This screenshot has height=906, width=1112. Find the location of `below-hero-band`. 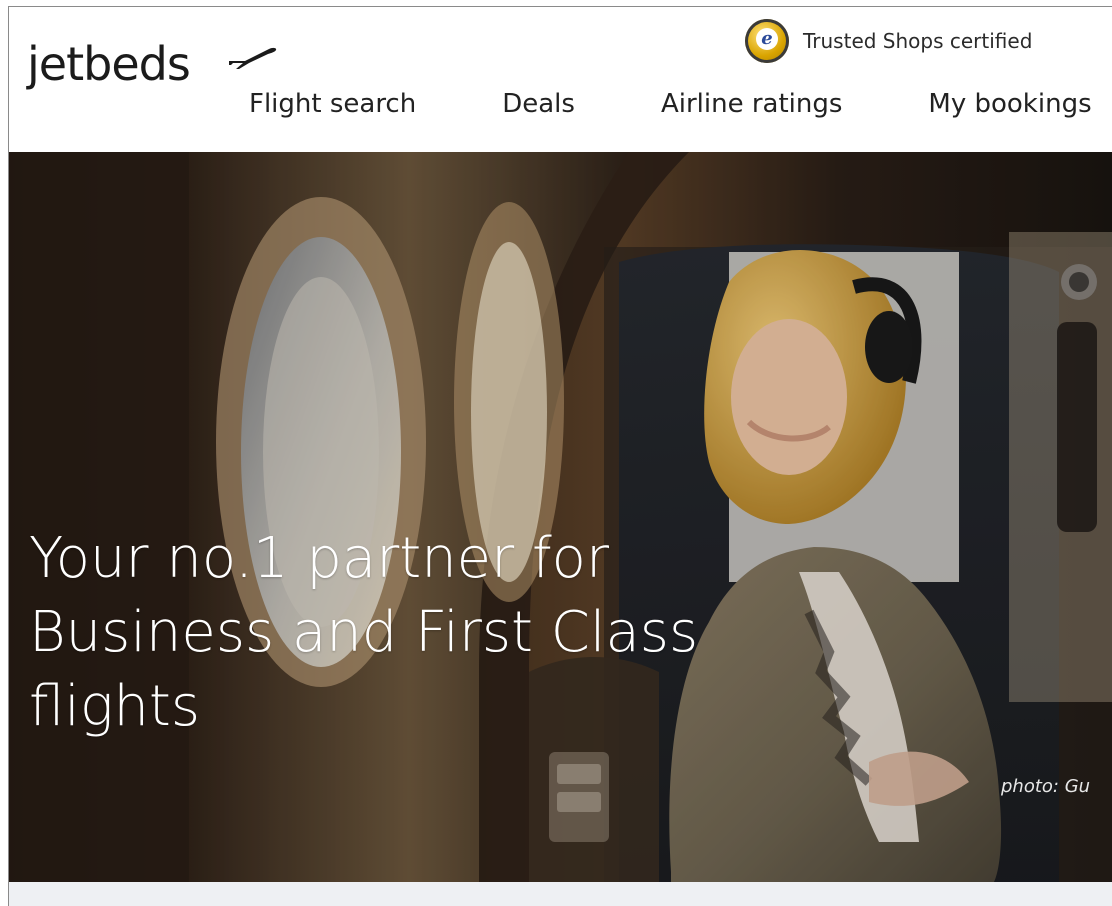

below-hero-band is located at coordinates (560, 894).